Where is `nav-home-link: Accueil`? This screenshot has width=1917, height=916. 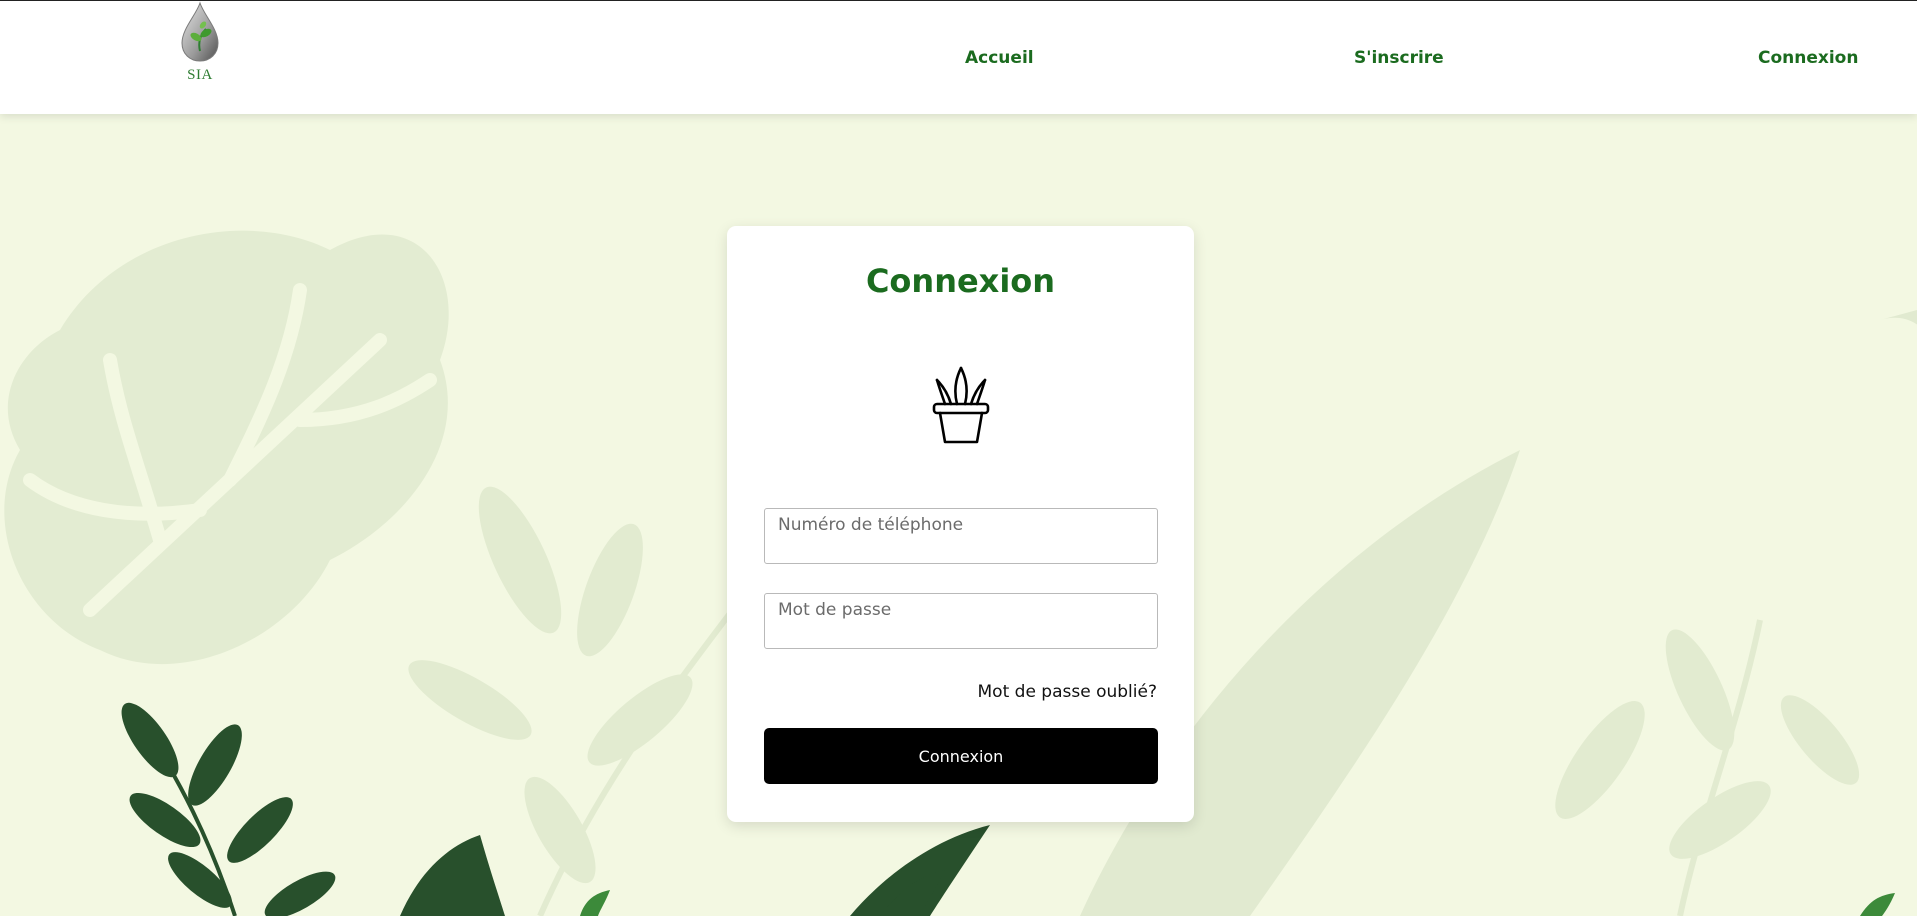
nav-home-link: Accueil is located at coordinates (999, 58).